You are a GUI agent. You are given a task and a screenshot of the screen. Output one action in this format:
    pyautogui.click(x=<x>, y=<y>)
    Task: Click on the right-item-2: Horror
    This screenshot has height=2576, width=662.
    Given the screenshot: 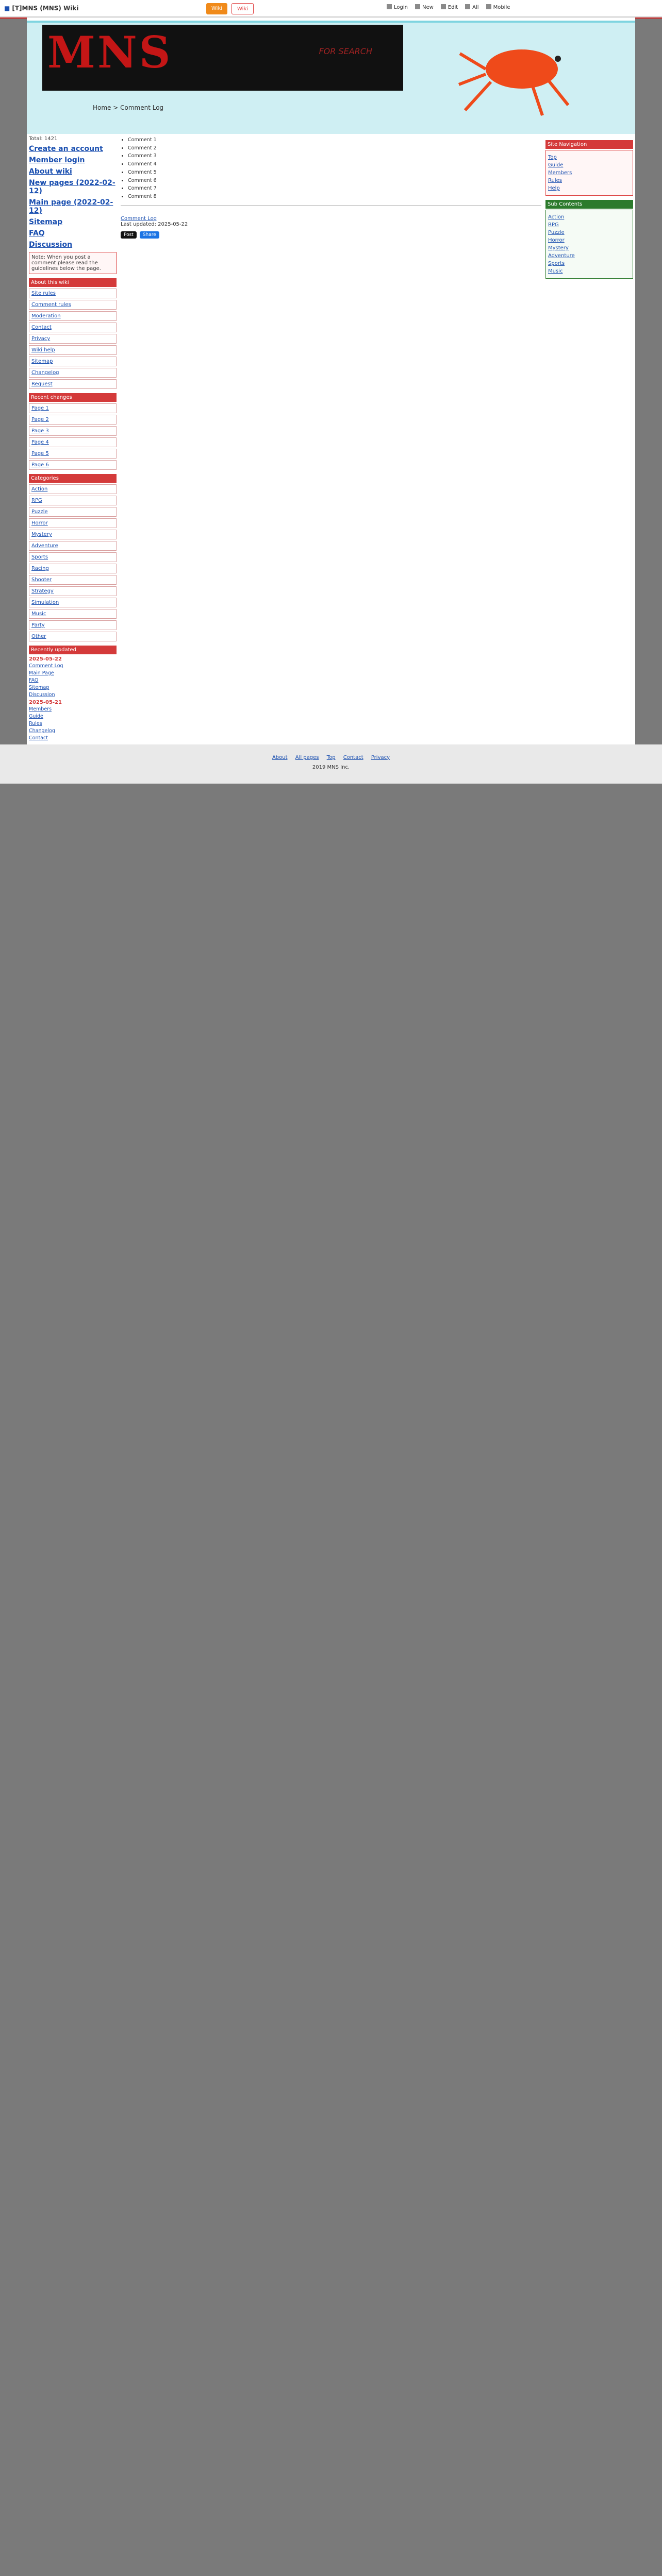 What is the action you would take?
    pyautogui.click(x=589, y=240)
    